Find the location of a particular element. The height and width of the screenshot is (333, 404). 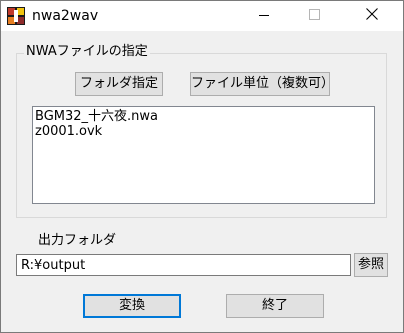

file-select-label: ファイル単位（複数可） is located at coordinates (263, 83).